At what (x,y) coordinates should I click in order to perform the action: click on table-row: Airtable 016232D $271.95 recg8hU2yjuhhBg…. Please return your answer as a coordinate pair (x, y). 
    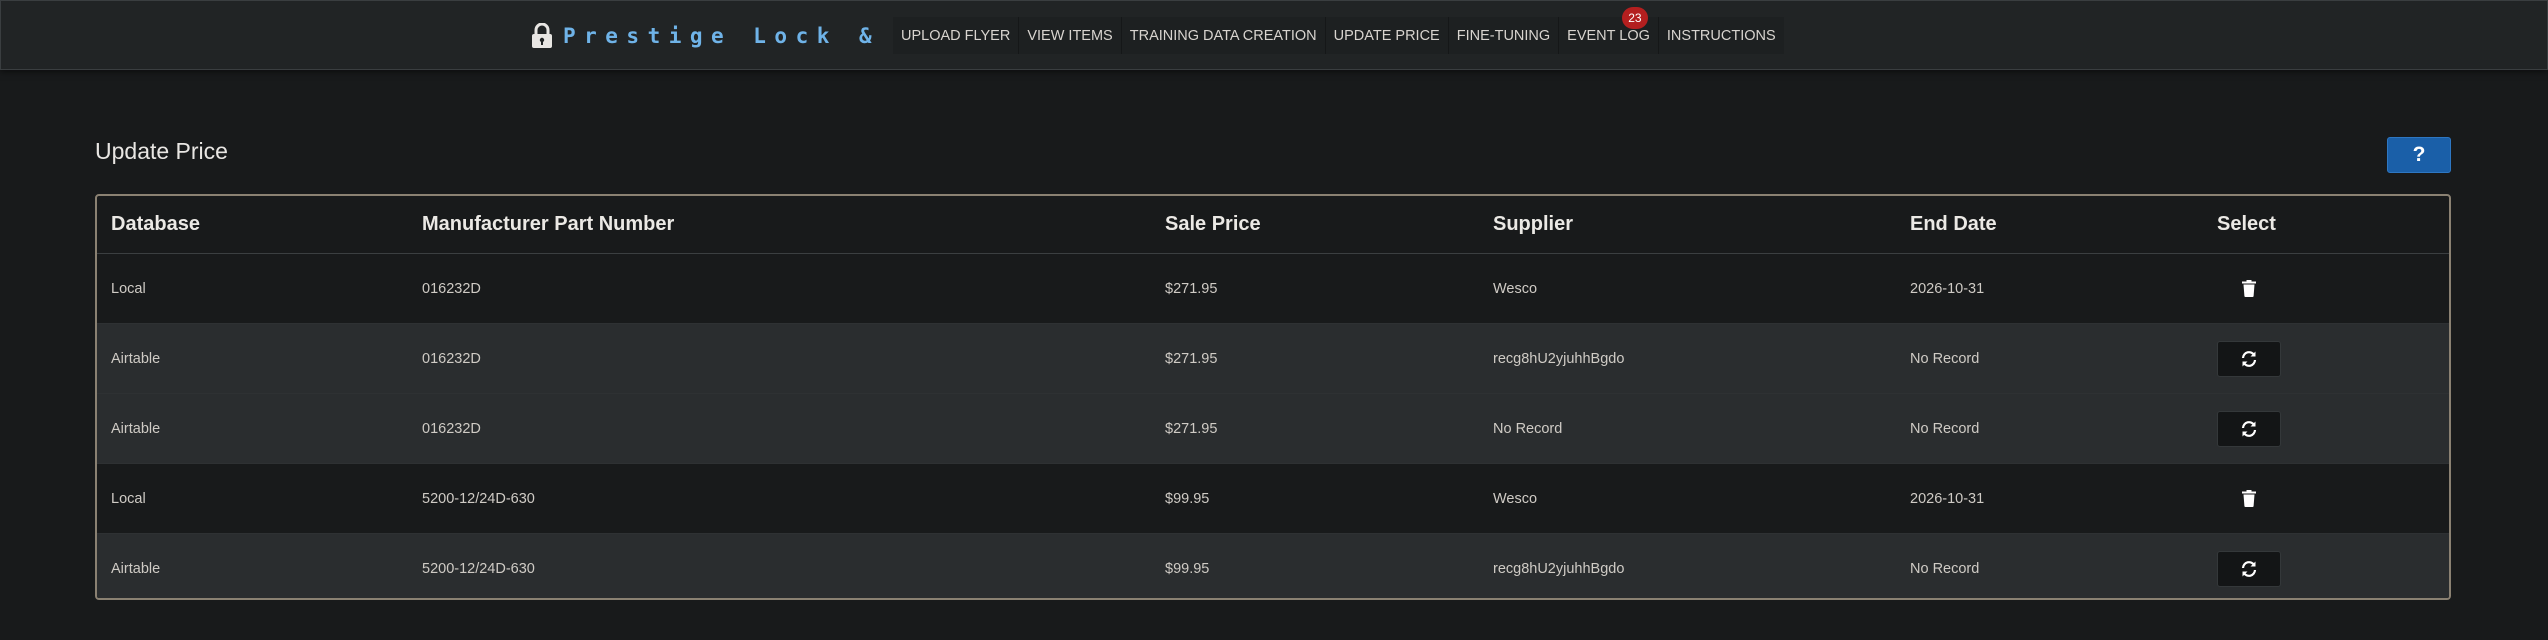
    Looking at the image, I should click on (1273, 358).